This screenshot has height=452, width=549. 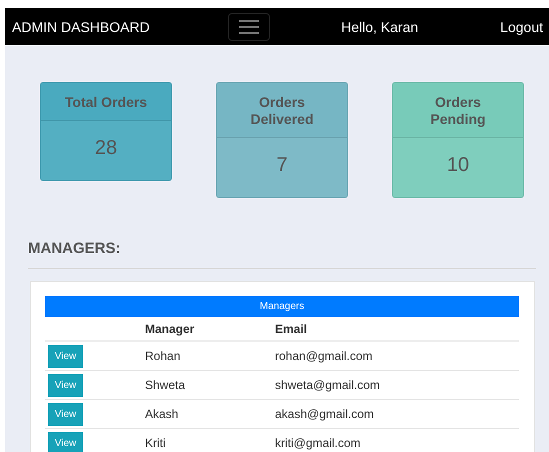 I want to click on column-header: Manager, so click(x=170, y=329).